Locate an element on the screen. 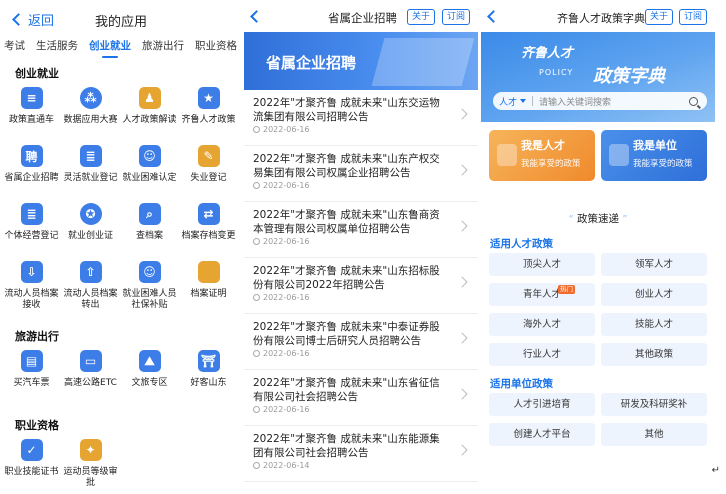 The width and height of the screenshot is (726, 494). policy-express-heading: “ 政策速递 ” is located at coordinates (598, 218).